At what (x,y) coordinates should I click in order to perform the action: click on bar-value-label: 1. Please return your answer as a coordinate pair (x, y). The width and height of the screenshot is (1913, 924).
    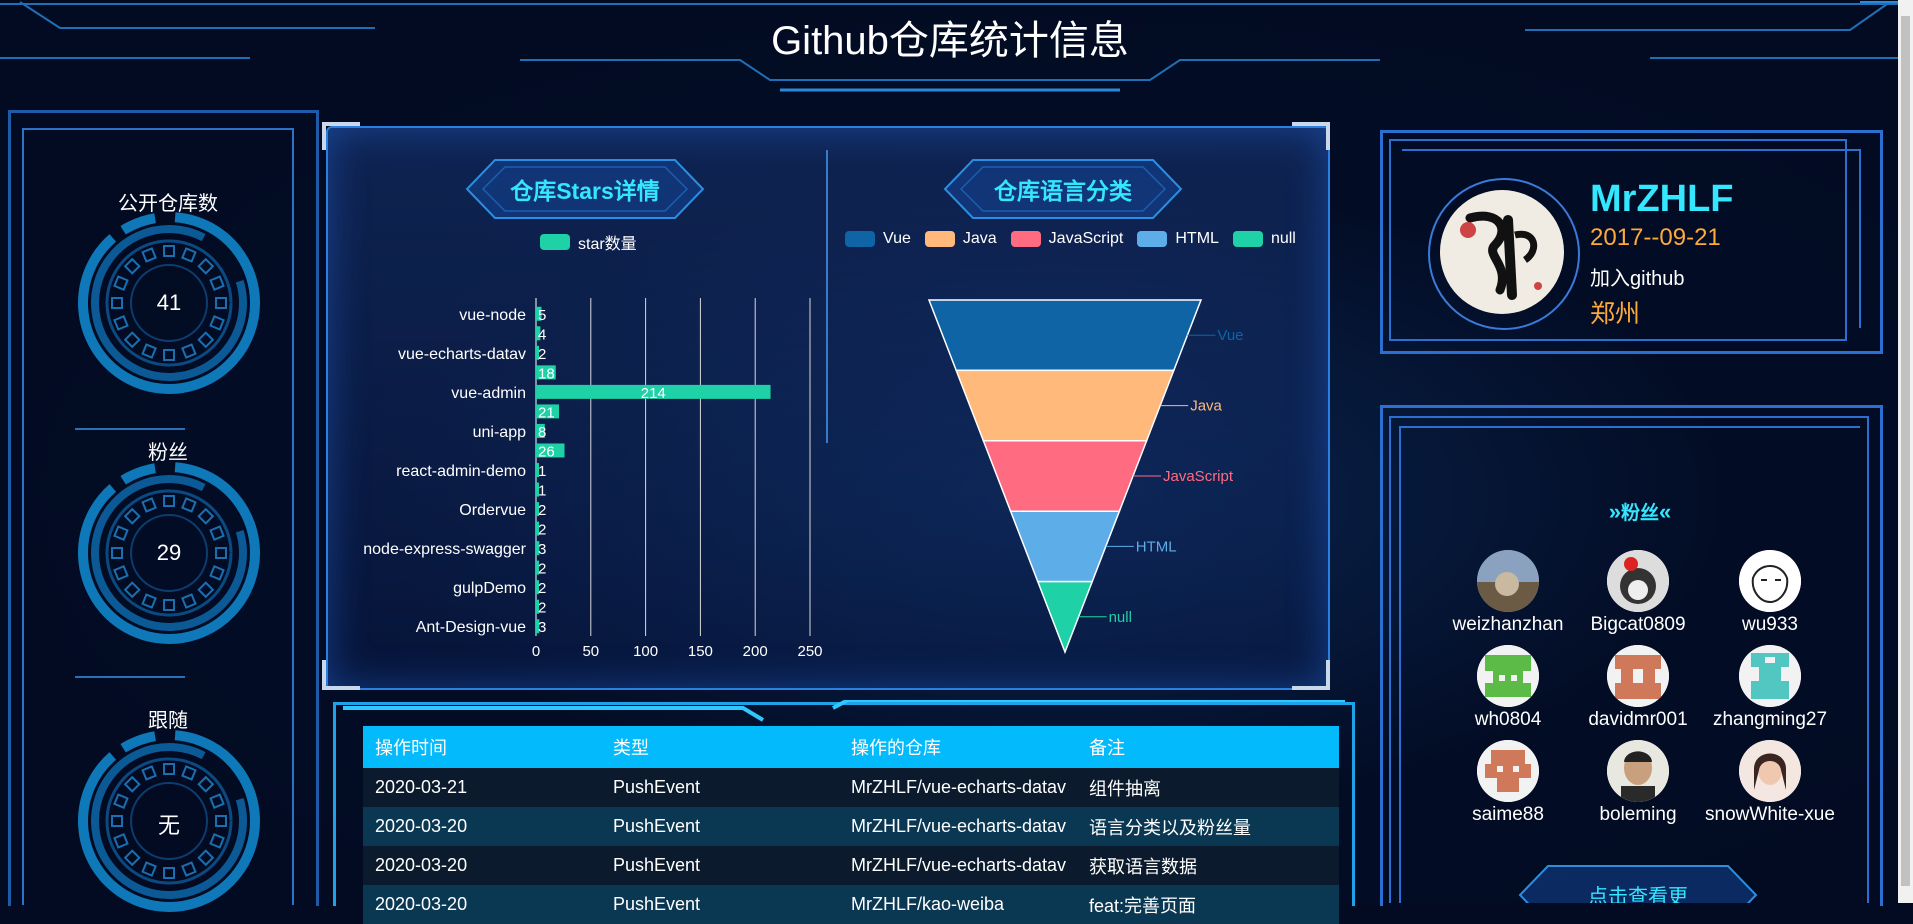
    Looking at the image, I should click on (542, 491).